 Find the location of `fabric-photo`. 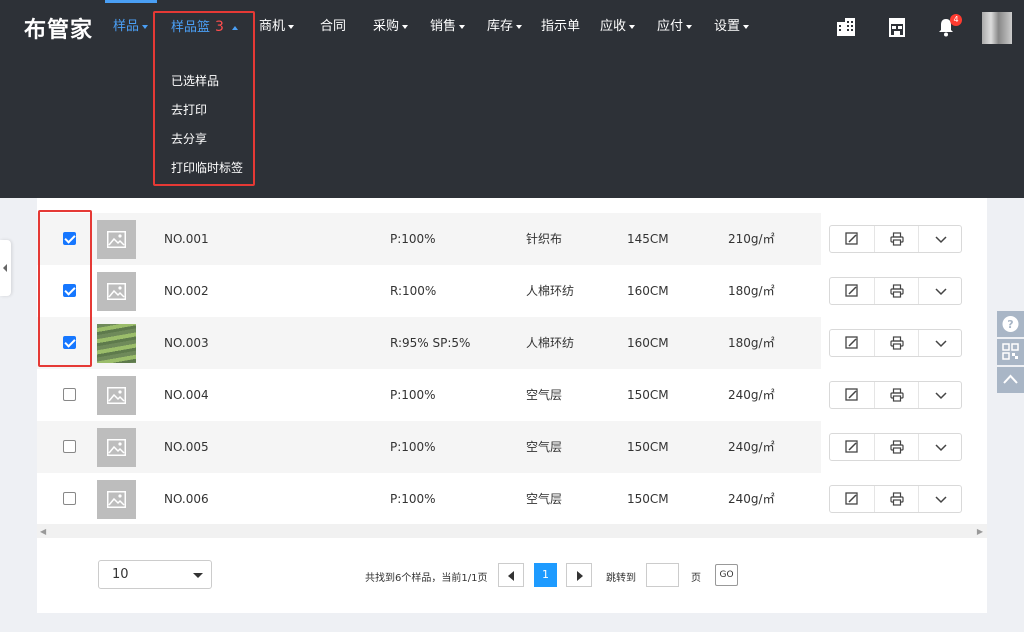

fabric-photo is located at coordinates (116, 343).